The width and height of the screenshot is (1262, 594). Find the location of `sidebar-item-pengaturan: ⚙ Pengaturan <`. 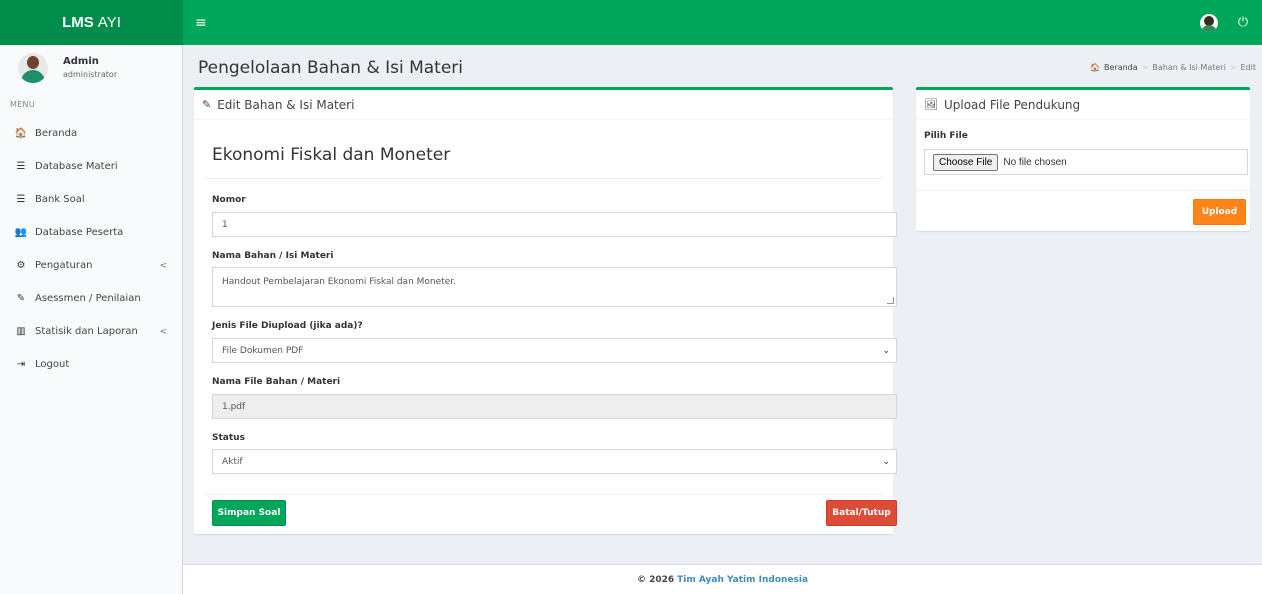

sidebar-item-pengaturan: ⚙ Pengaturan < is located at coordinates (91, 265).